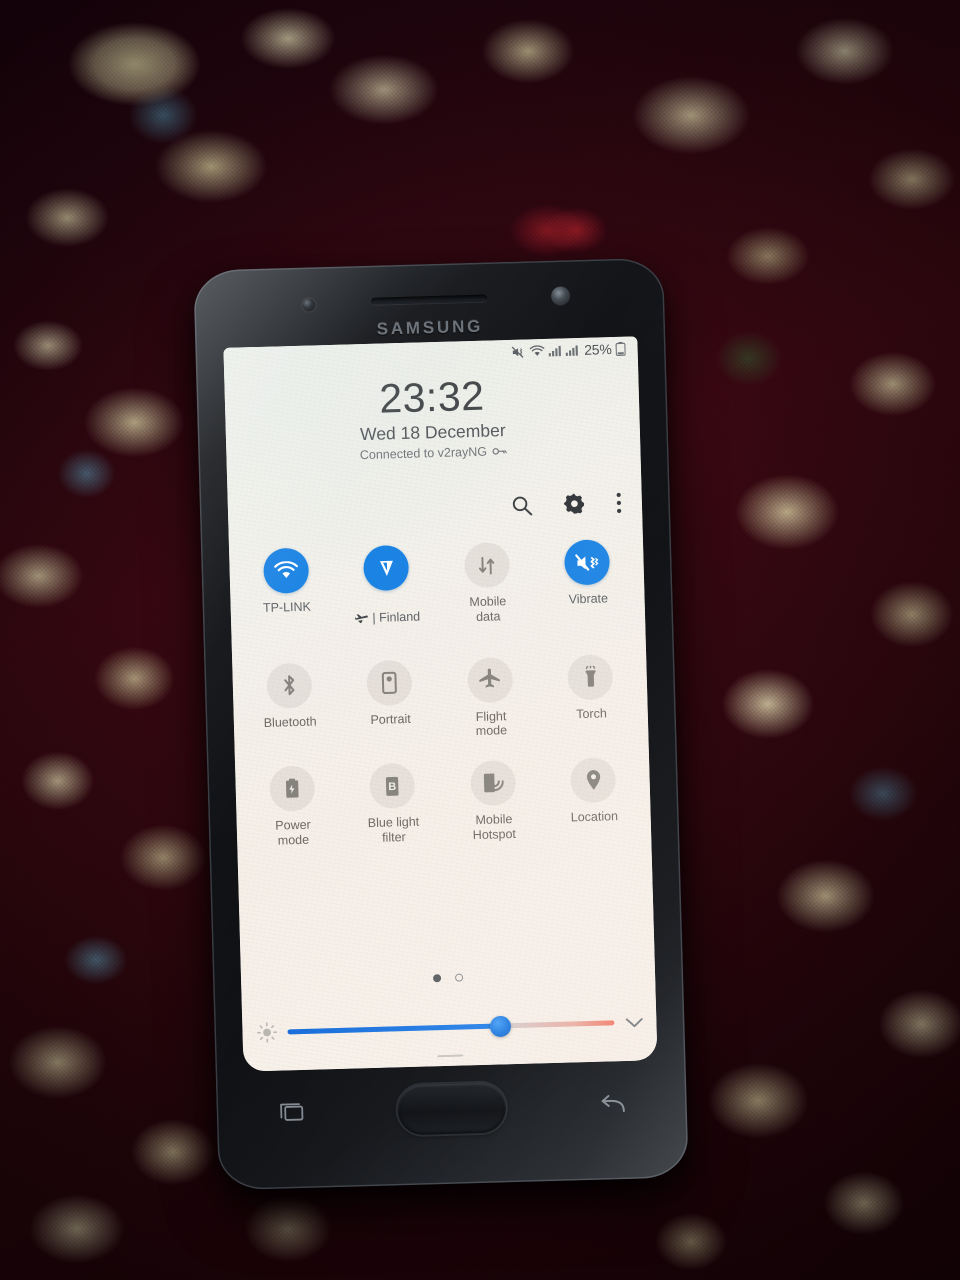 This screenshot has height=1280, width=960. What do you see at coordinates (486, 565) in the screenshot?
I see `mobile-data-icon` at bounding box center [486, 565].